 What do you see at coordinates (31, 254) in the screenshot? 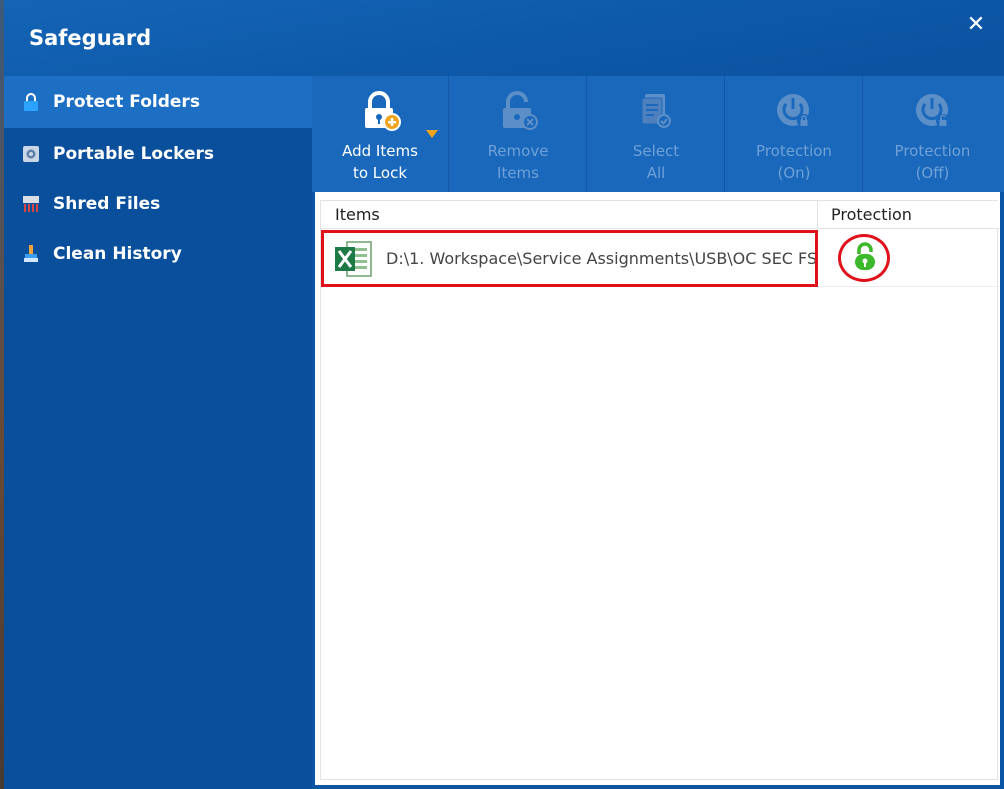
I see `brush-icon` at bounding box center [31, 254].